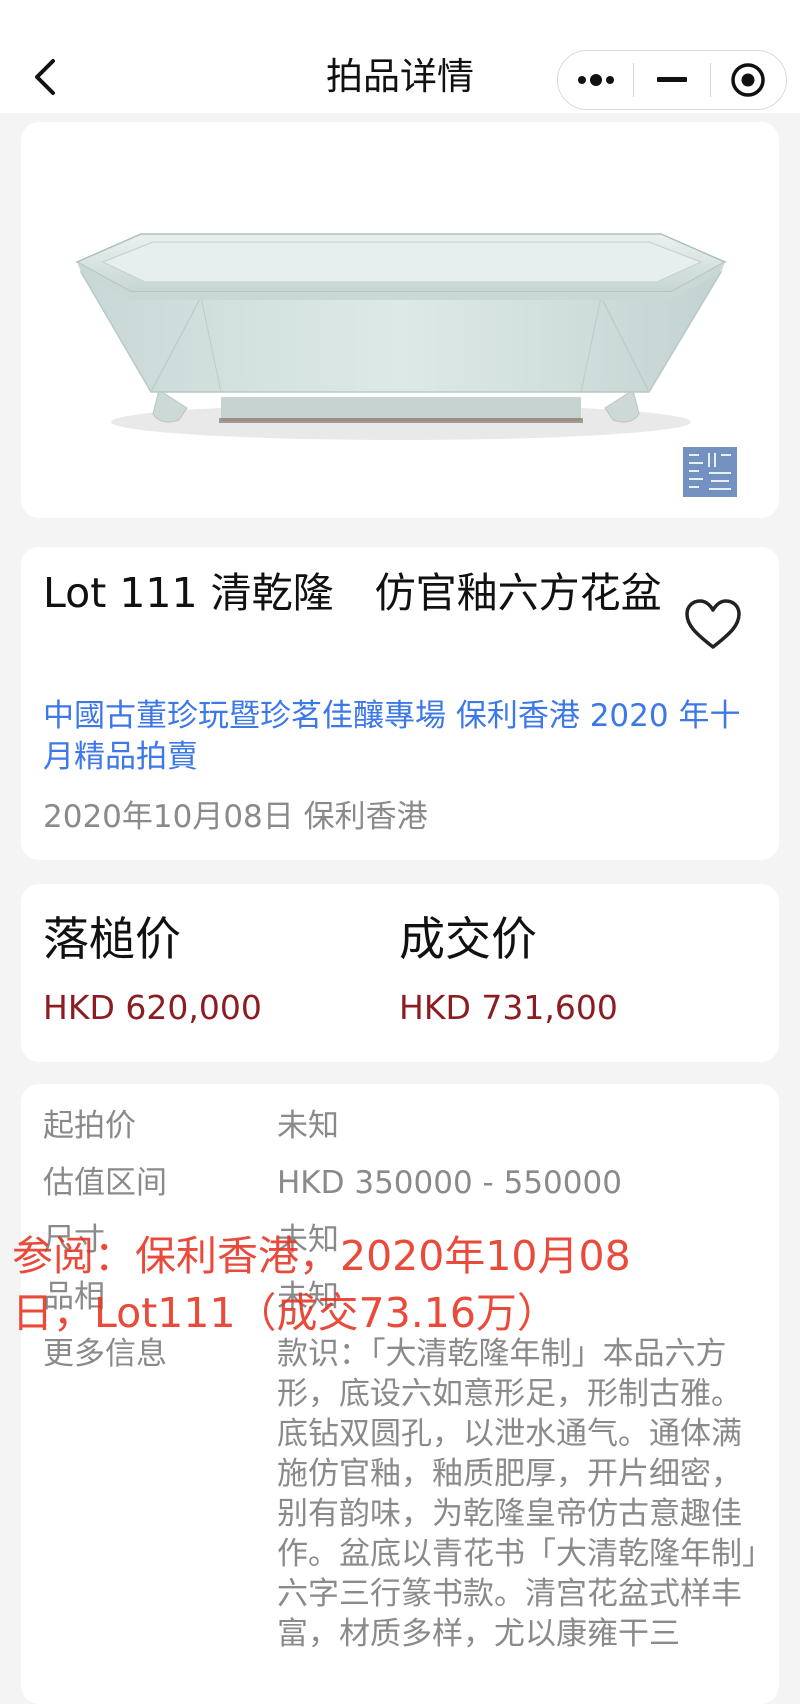 Image resolution: width=800 pixels, height=1704 pixels. What do you see at coordinates (308, 1126) in the screenshot?
I see `start-price-value: 未知` at bounding box center [308, 1126].